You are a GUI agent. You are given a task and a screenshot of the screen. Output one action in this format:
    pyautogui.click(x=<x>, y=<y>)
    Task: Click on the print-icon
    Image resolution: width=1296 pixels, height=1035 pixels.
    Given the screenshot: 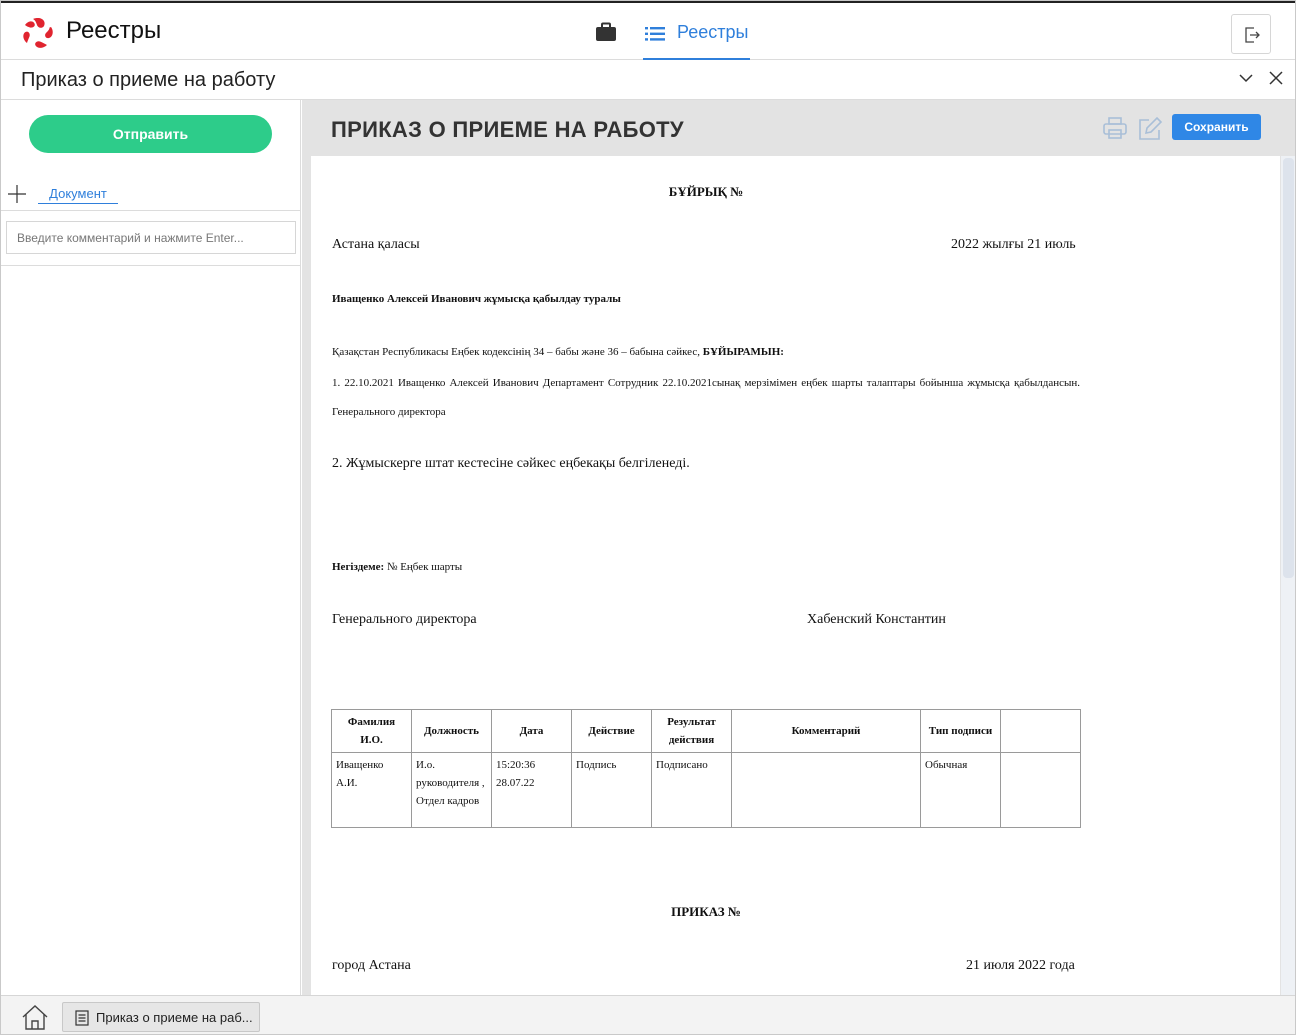 What is the action you would take?
    pyautogui.click(x=1115, y=128)
    